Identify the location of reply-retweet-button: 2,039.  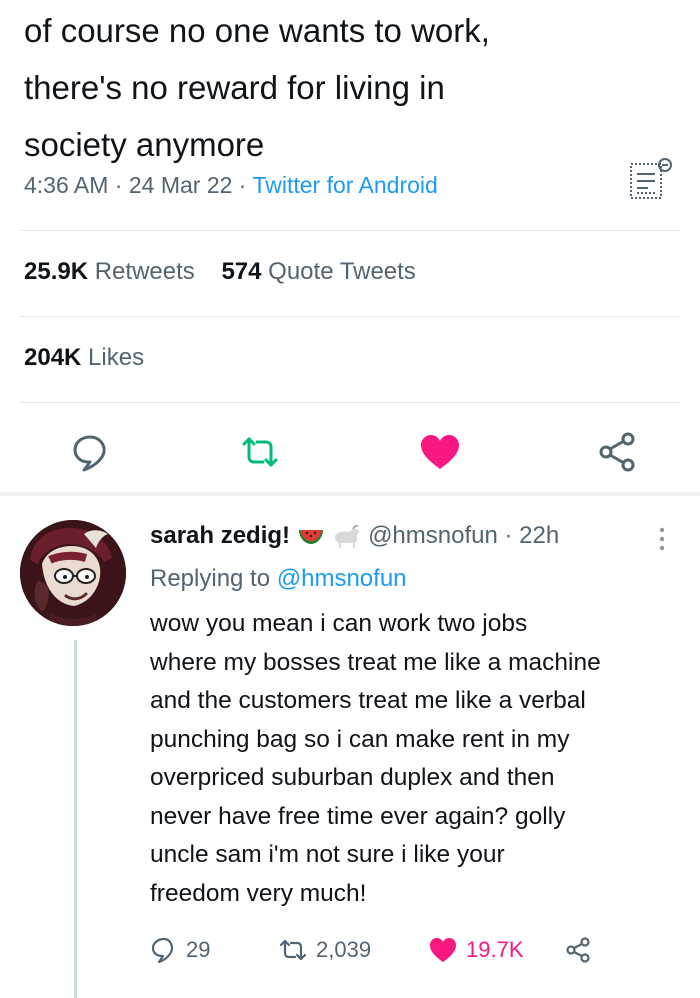
(324, 950).